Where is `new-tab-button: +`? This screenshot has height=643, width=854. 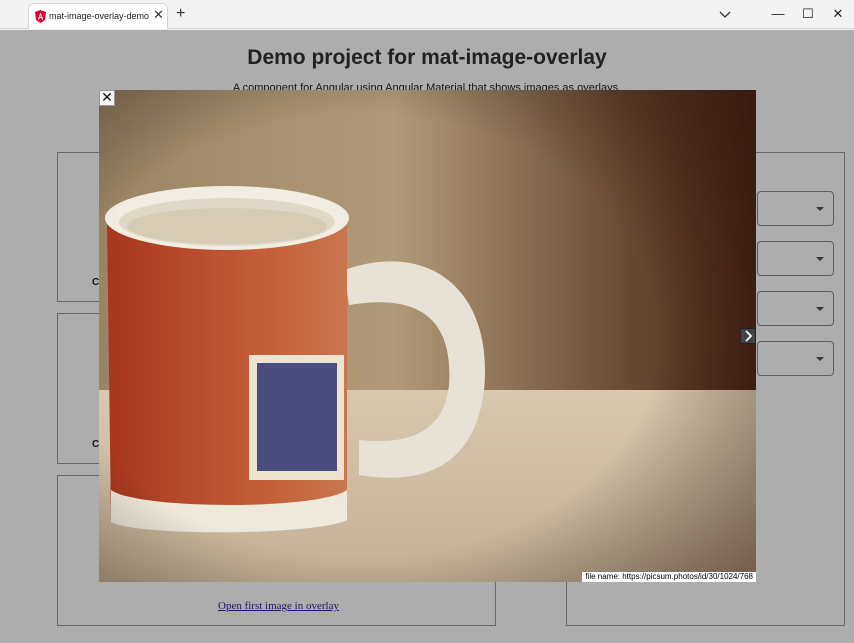 new-tab-button: + is located at coordinates (180, 14).